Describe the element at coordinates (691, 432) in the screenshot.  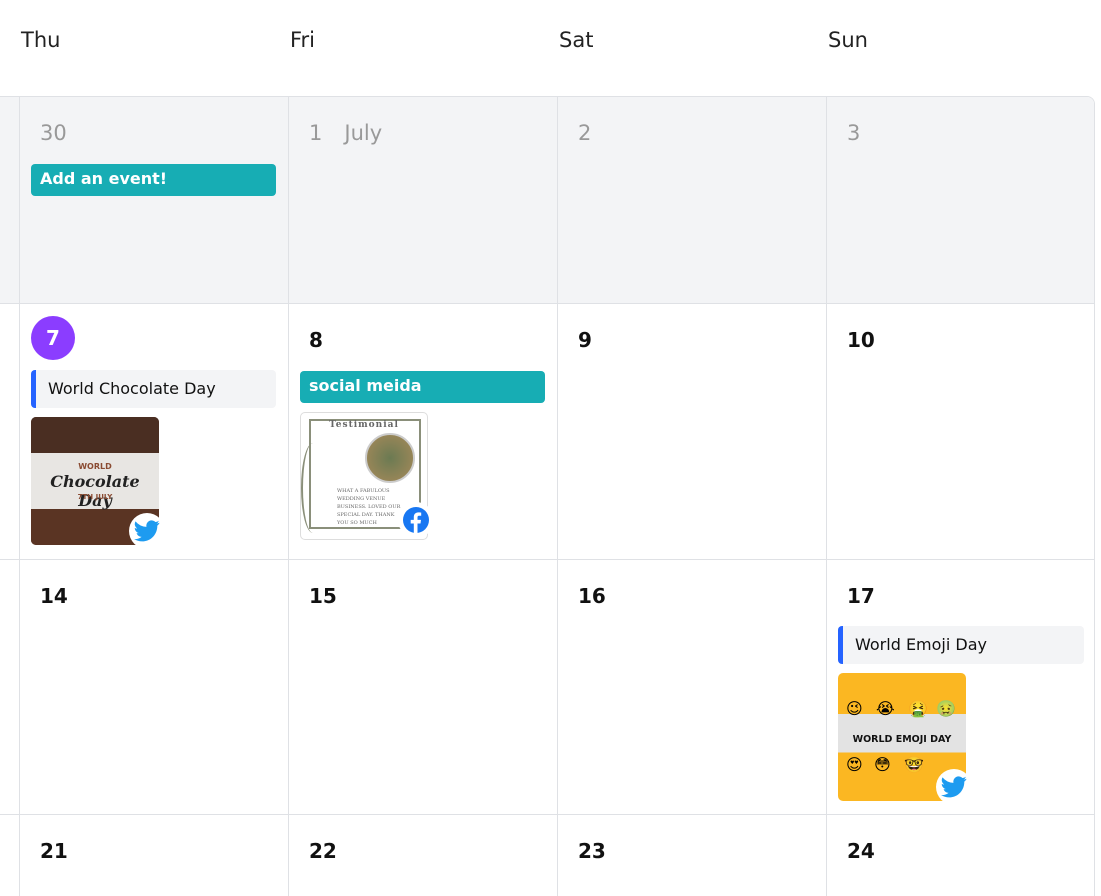
I see `calendar-cell-jul-9: 9` at that location.